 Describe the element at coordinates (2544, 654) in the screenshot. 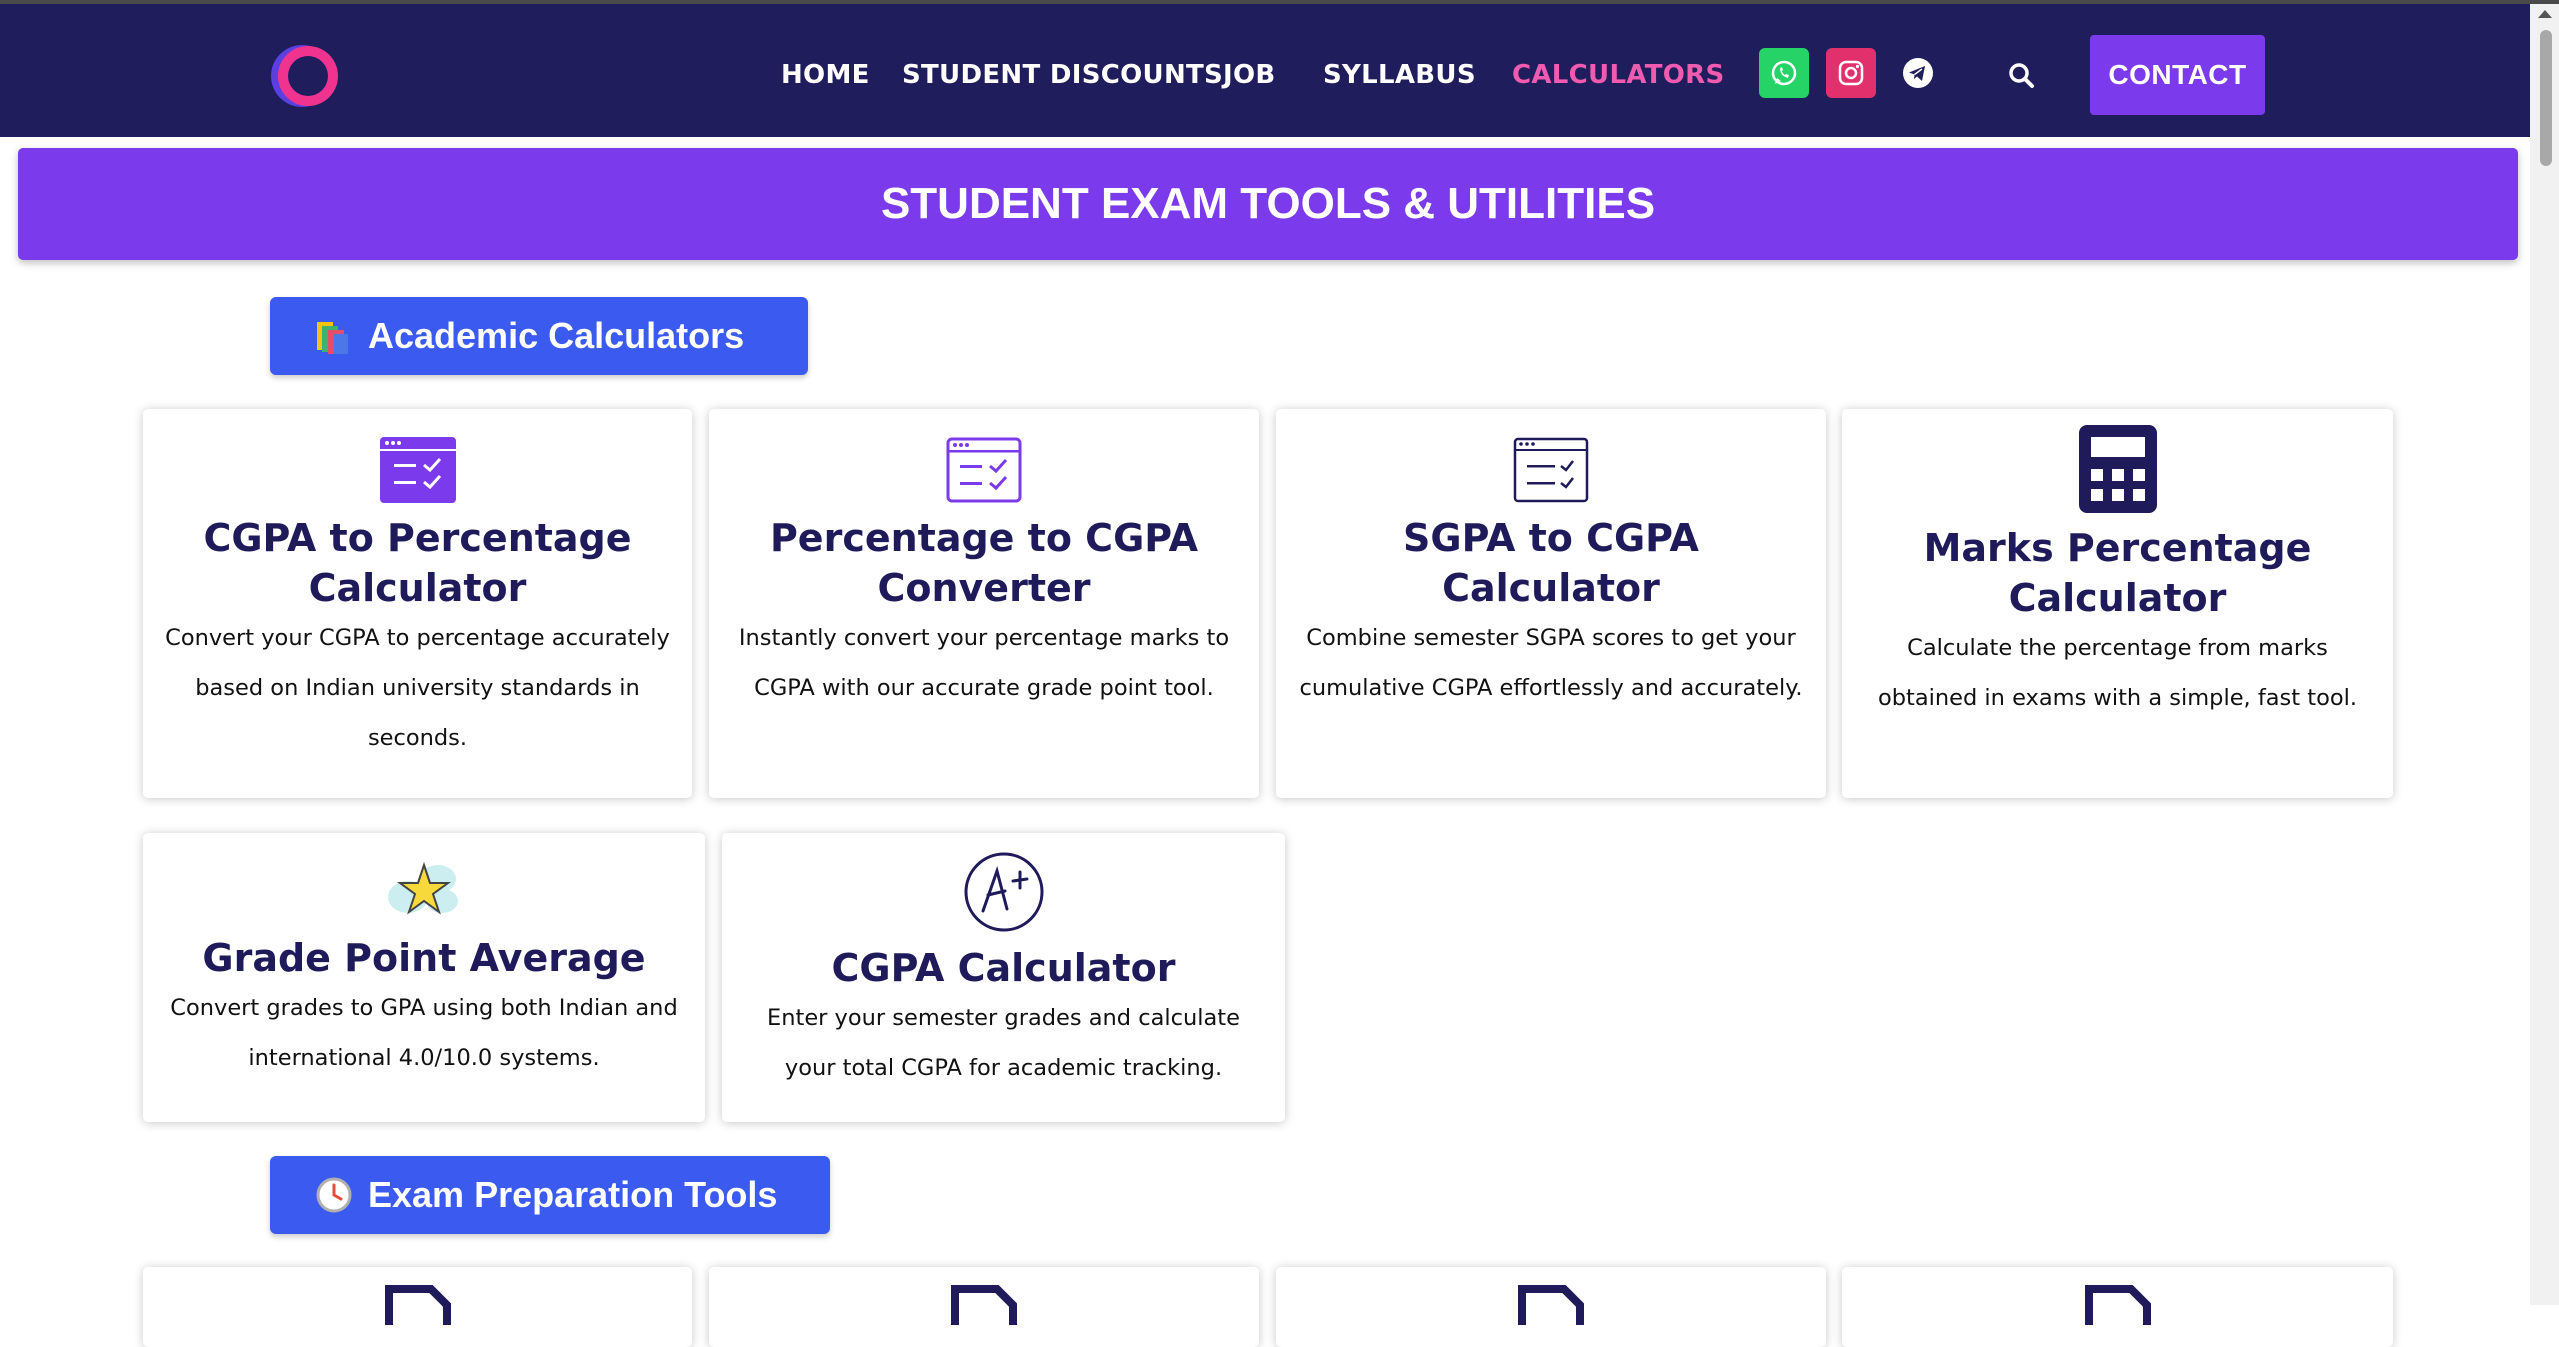

I see `scrollbar-track` at that location.